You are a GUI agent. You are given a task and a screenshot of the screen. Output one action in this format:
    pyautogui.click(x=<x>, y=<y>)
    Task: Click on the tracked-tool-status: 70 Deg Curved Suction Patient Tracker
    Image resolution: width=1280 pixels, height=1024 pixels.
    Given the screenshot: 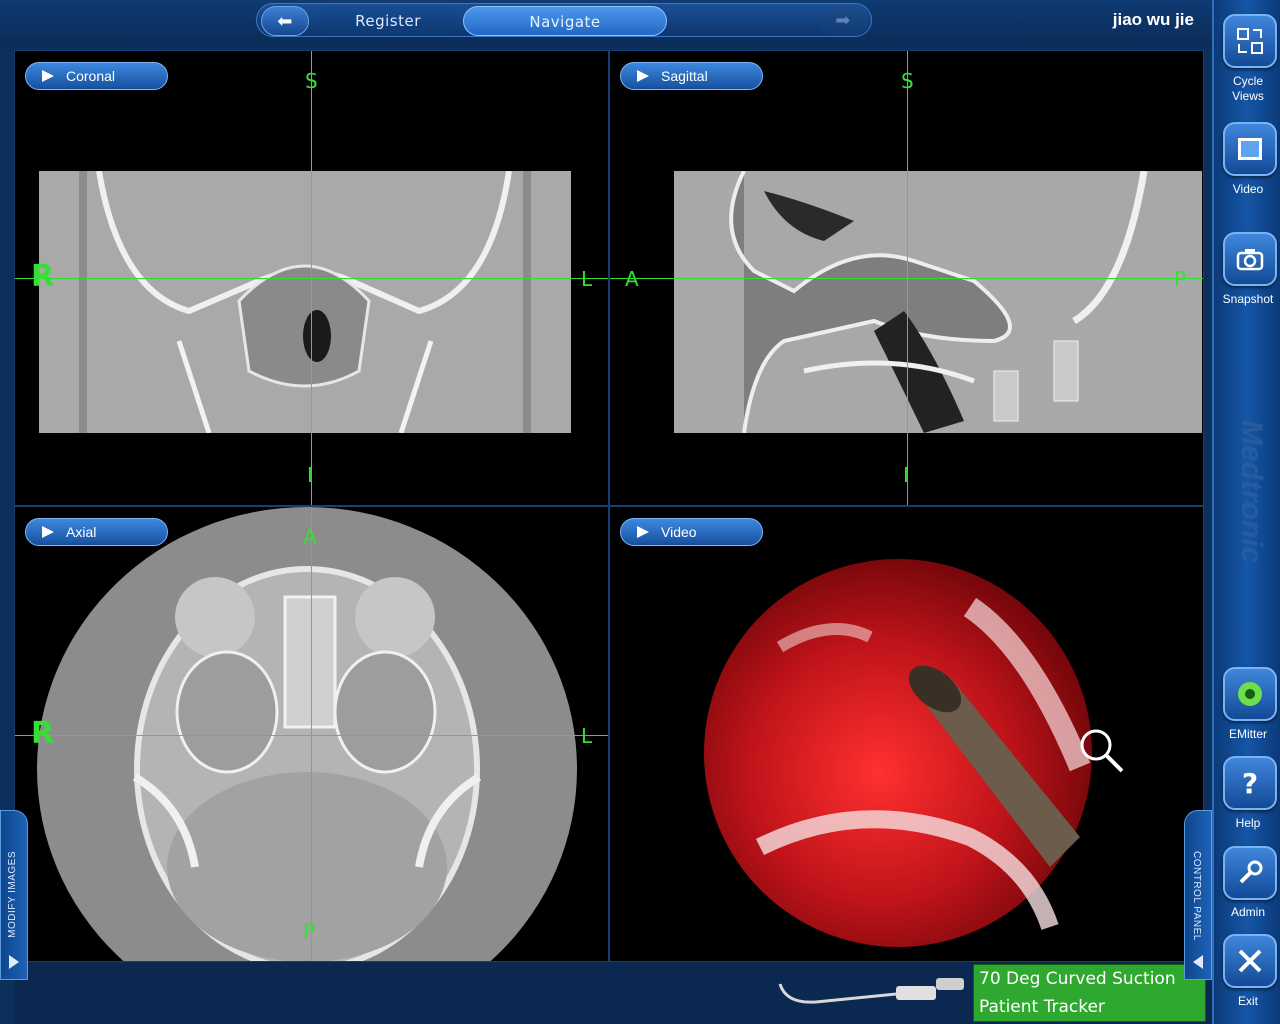 What is the action you would take?
    pyautogui.click(x=1089, y=993)
    